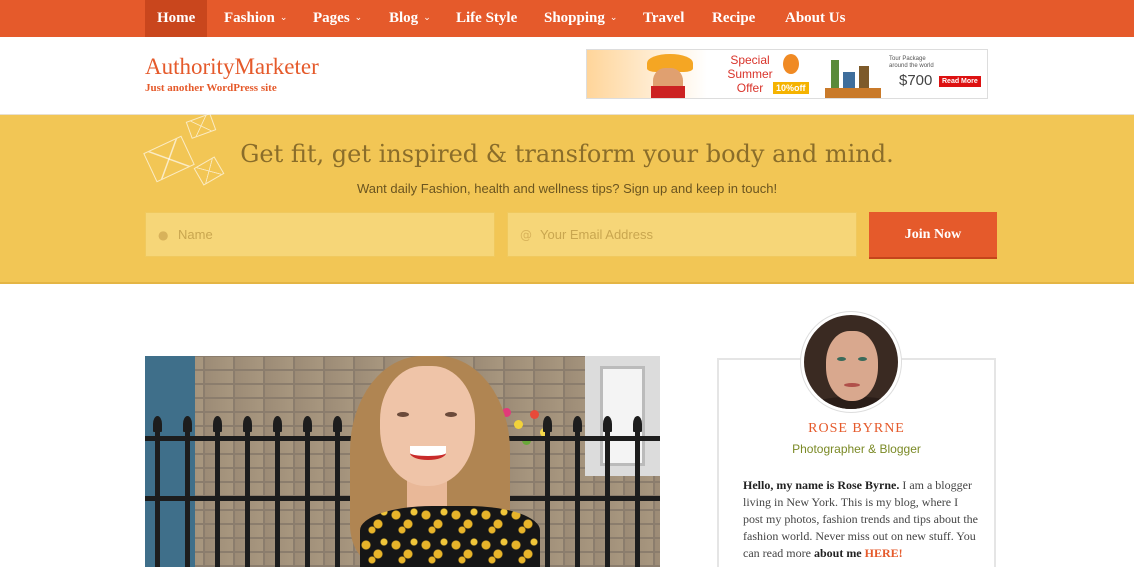  Describe the element at coordinates (574, 18) in the screenshot. I see `nav-item-label: Shopping` at that location.